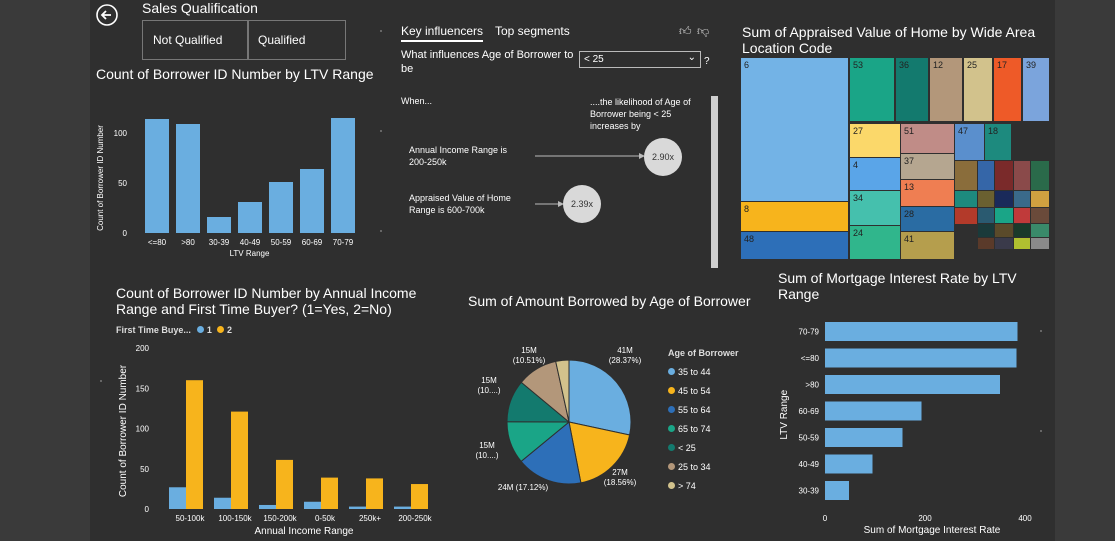 The image size is (1115, 541). What do you see at coordinates (703, 31) in the screenshot?
I see `thumbs-down-icon: 👎︎` at bounding box center [703, 31].